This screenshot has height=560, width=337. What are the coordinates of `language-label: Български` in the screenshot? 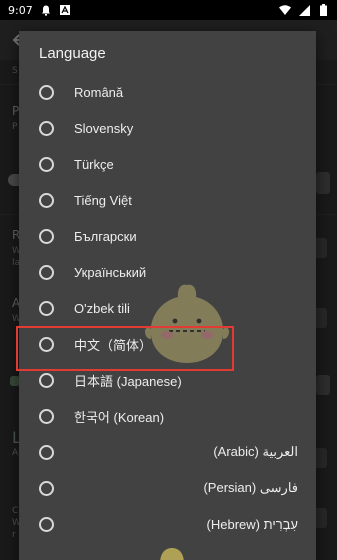 It's located at (105, 236).